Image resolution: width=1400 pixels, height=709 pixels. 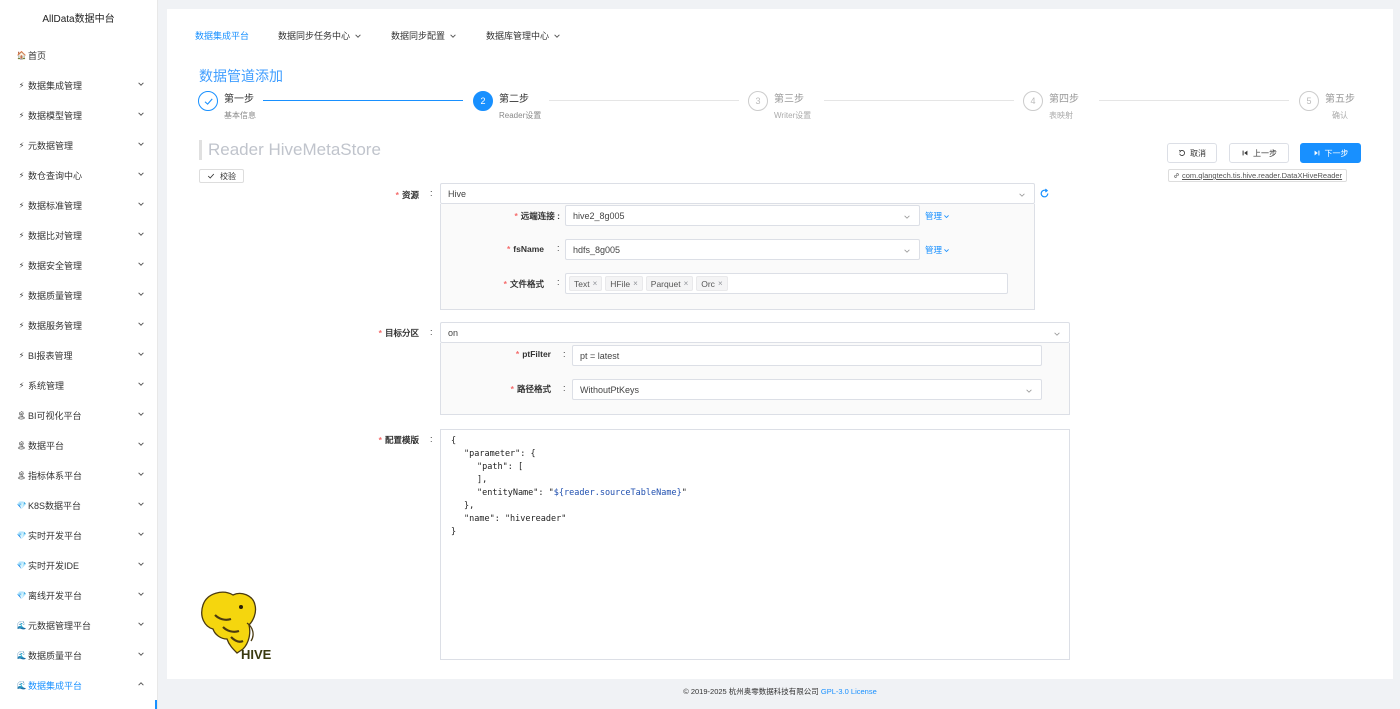 What do you see at coordinates (78, 565) in the screenshot?
I see `sidebar-item: 💎 实时开发IDE` at bounding box center [78, 565].